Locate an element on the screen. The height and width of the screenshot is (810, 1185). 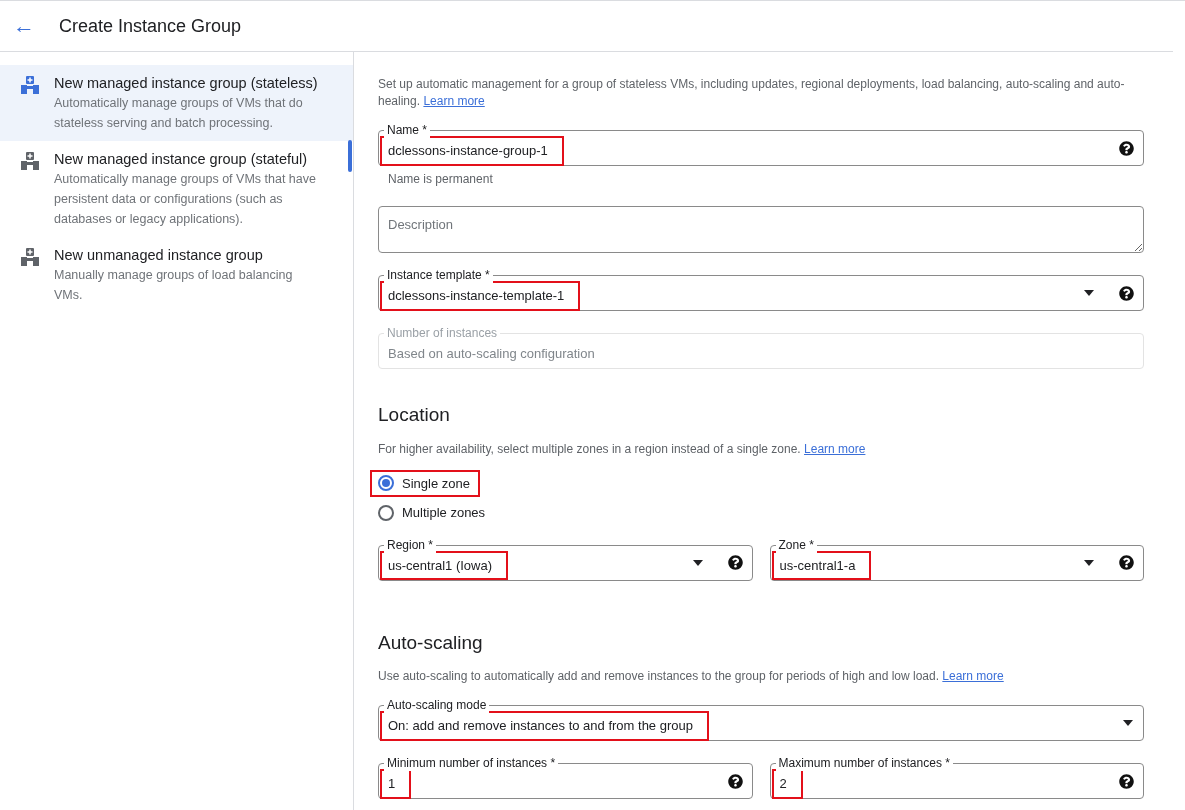
field-hint: Name is permanent is located at coordinates (441, 179).